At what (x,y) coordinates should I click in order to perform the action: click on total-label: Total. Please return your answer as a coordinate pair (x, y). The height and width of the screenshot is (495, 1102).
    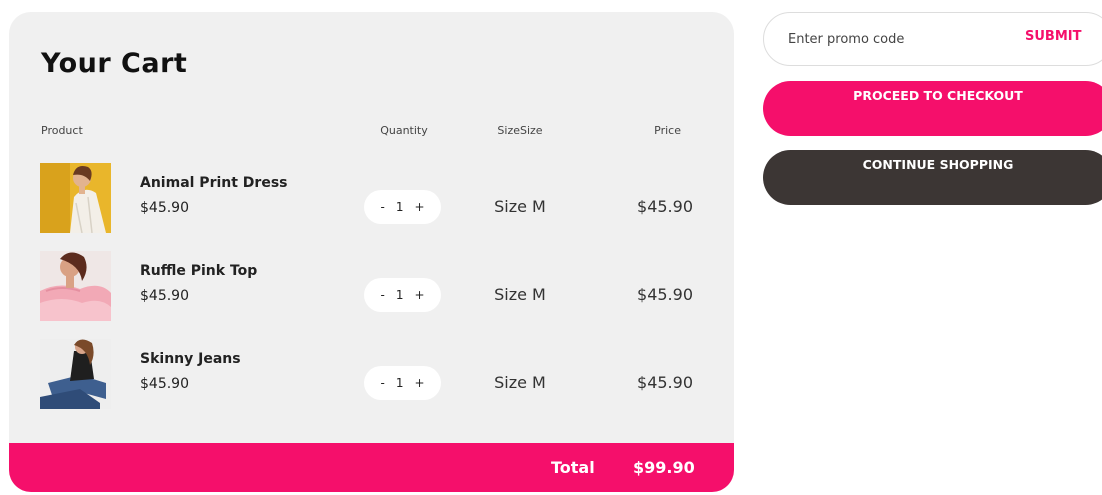
    Looking at the image, I should click on (573, 467).